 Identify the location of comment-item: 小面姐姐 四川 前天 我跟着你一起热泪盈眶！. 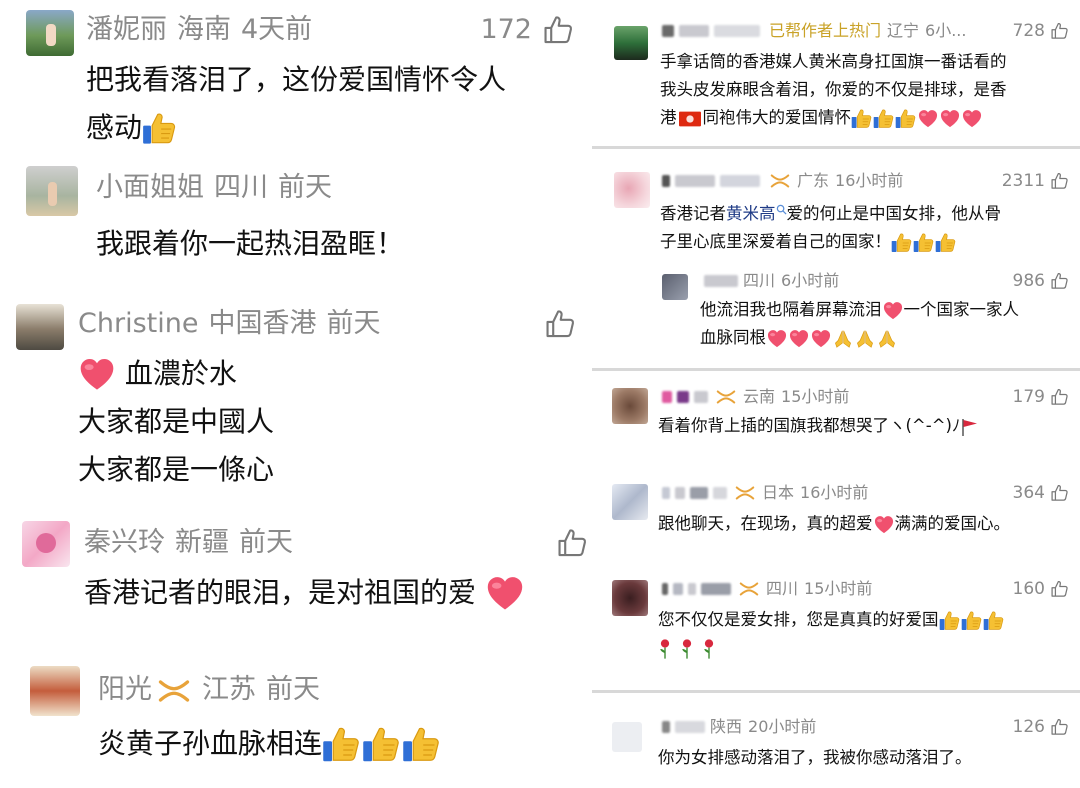
(295, 225).